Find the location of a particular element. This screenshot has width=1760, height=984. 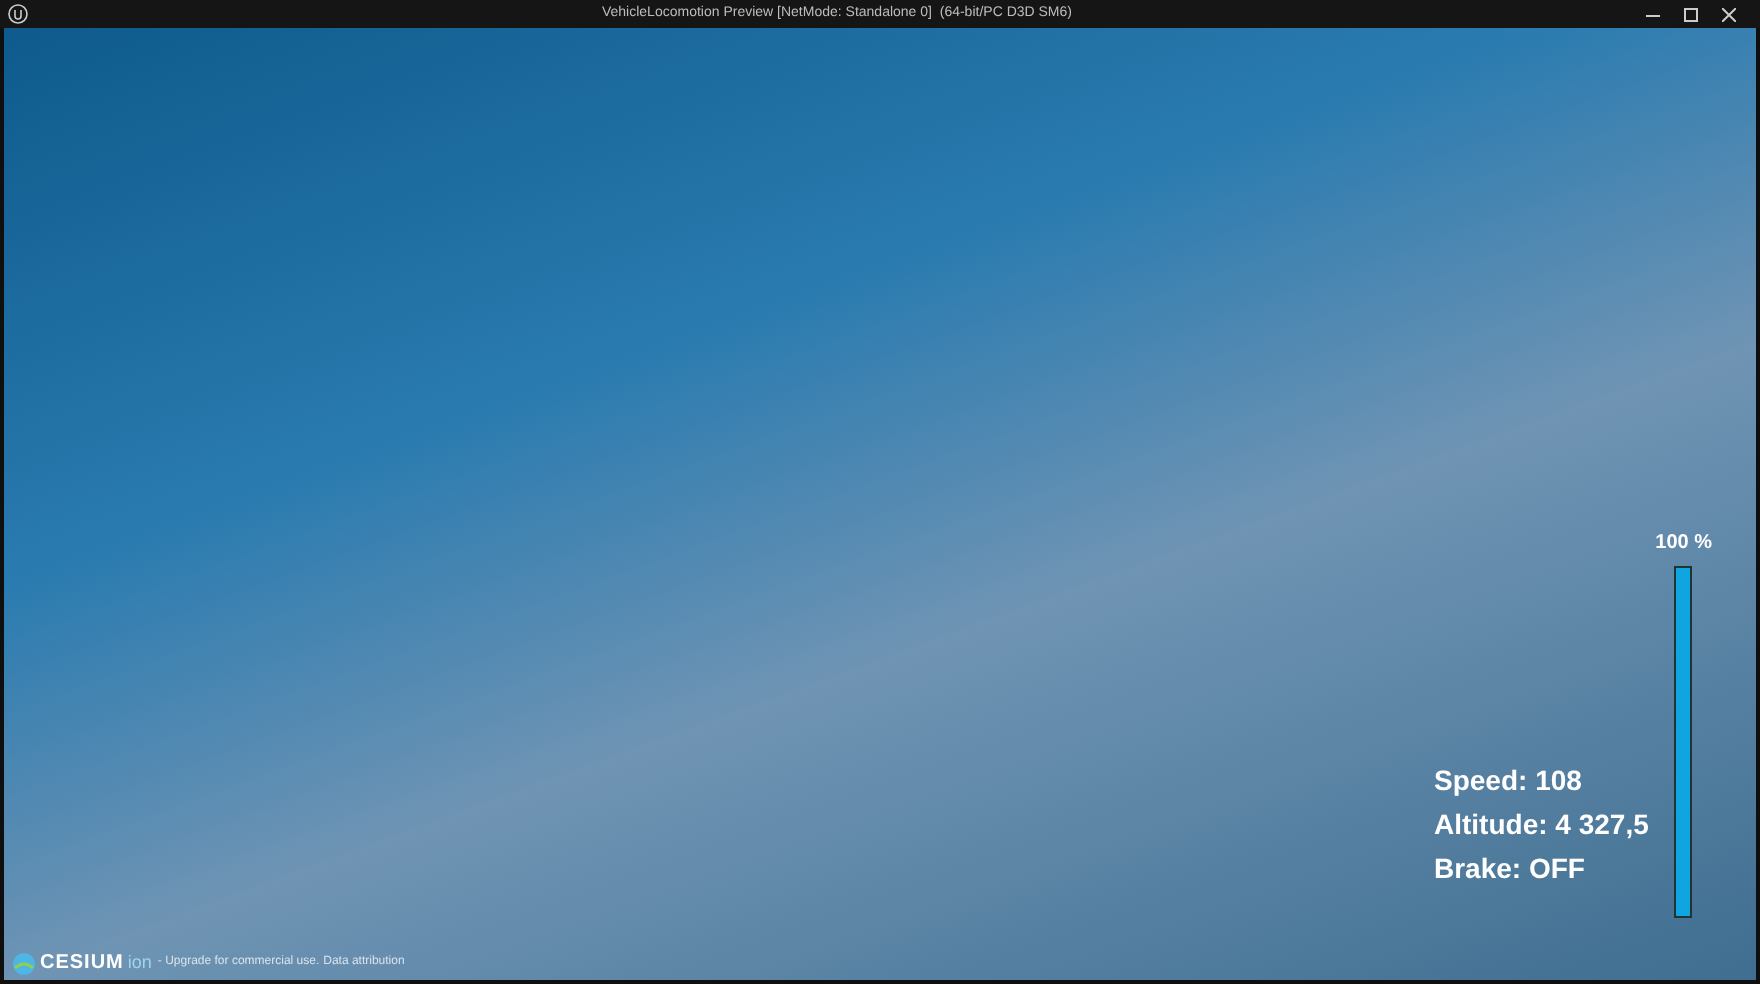

cesium-logo-icon is located at coordinates (24, 963).